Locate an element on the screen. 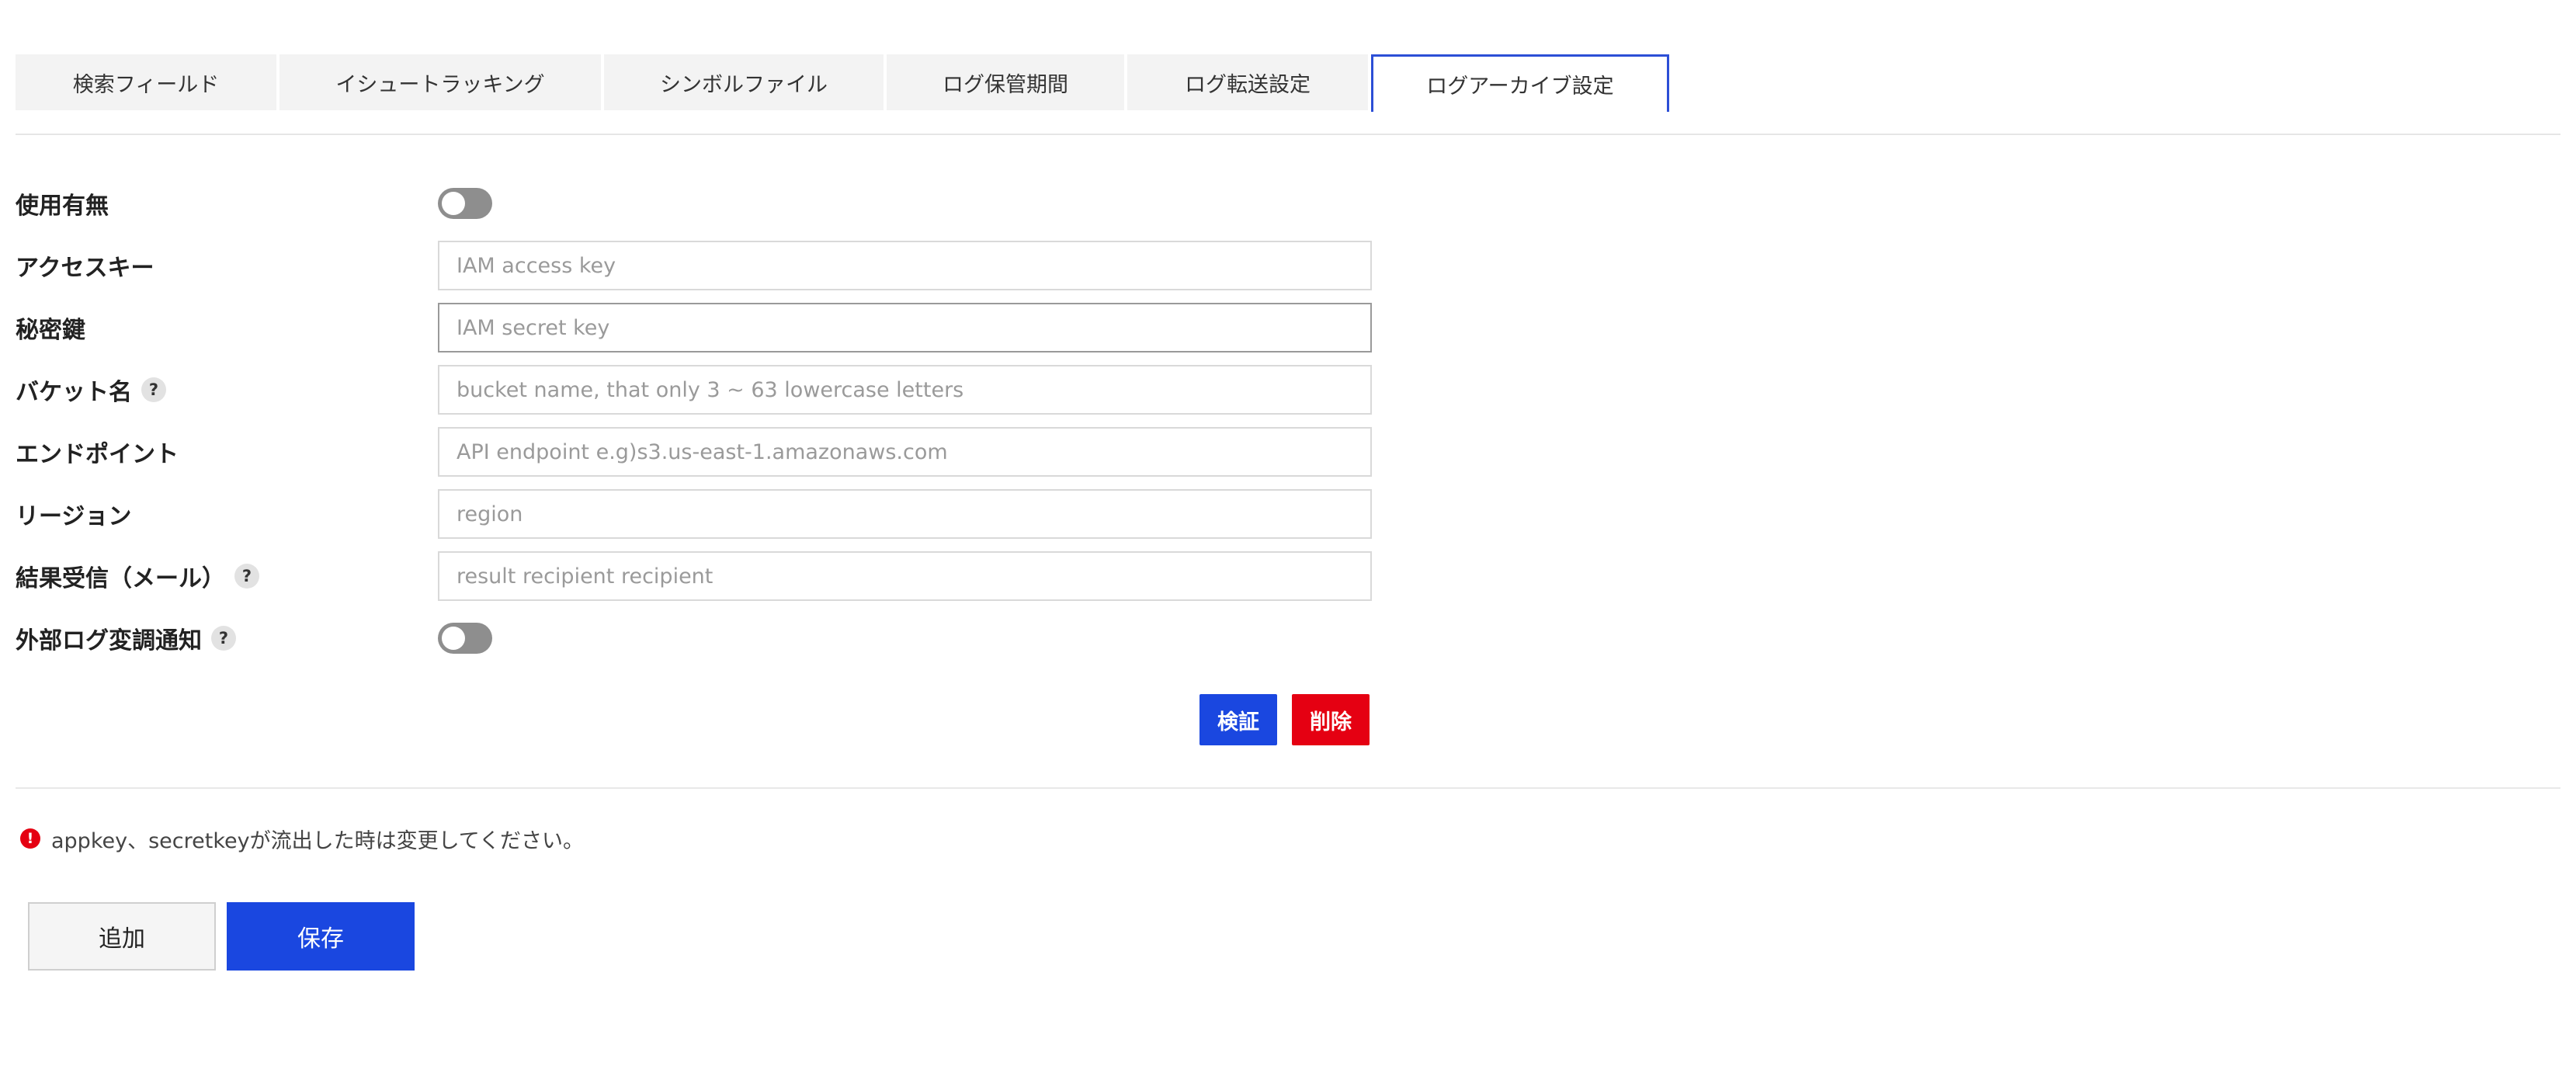 This screenshot has width=2576, height=1073. access-key-label: アクセスキー is located at coordinates (85, 268).